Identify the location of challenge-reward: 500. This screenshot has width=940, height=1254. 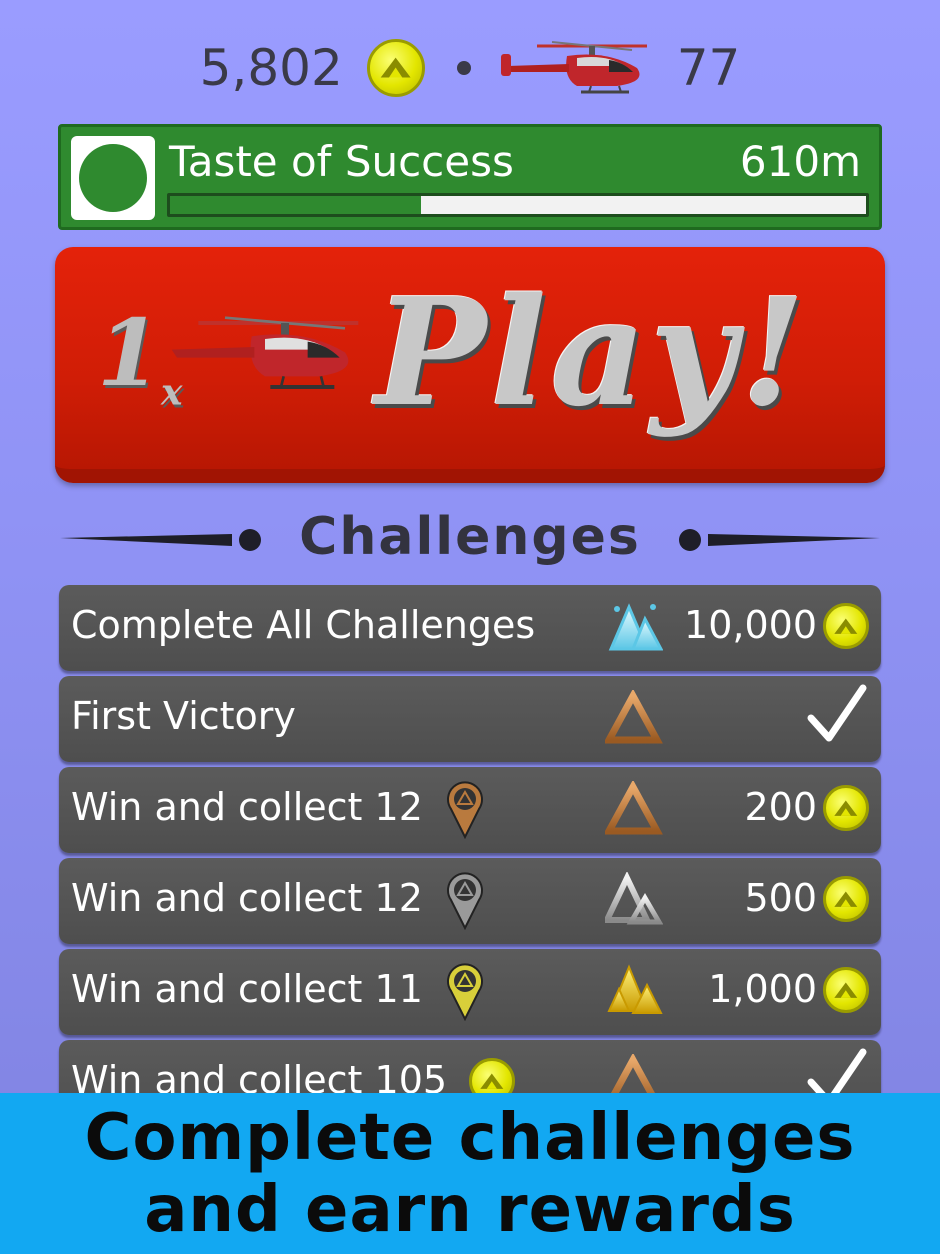
(780, 898).